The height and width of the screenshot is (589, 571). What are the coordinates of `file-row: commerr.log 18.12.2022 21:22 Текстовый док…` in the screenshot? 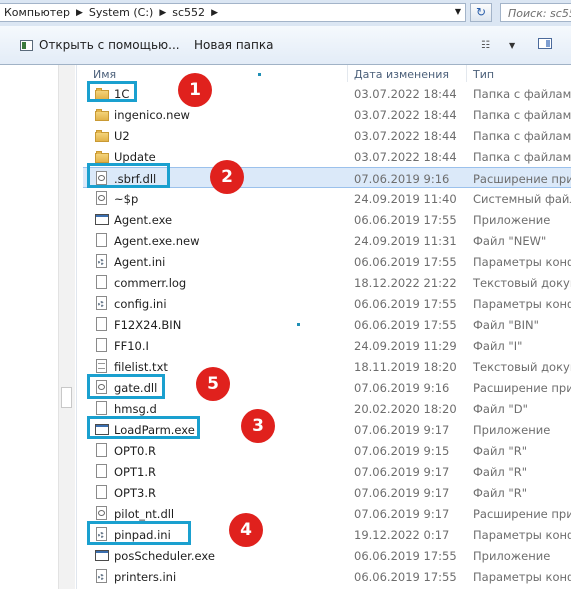 It's located at (327, 282).